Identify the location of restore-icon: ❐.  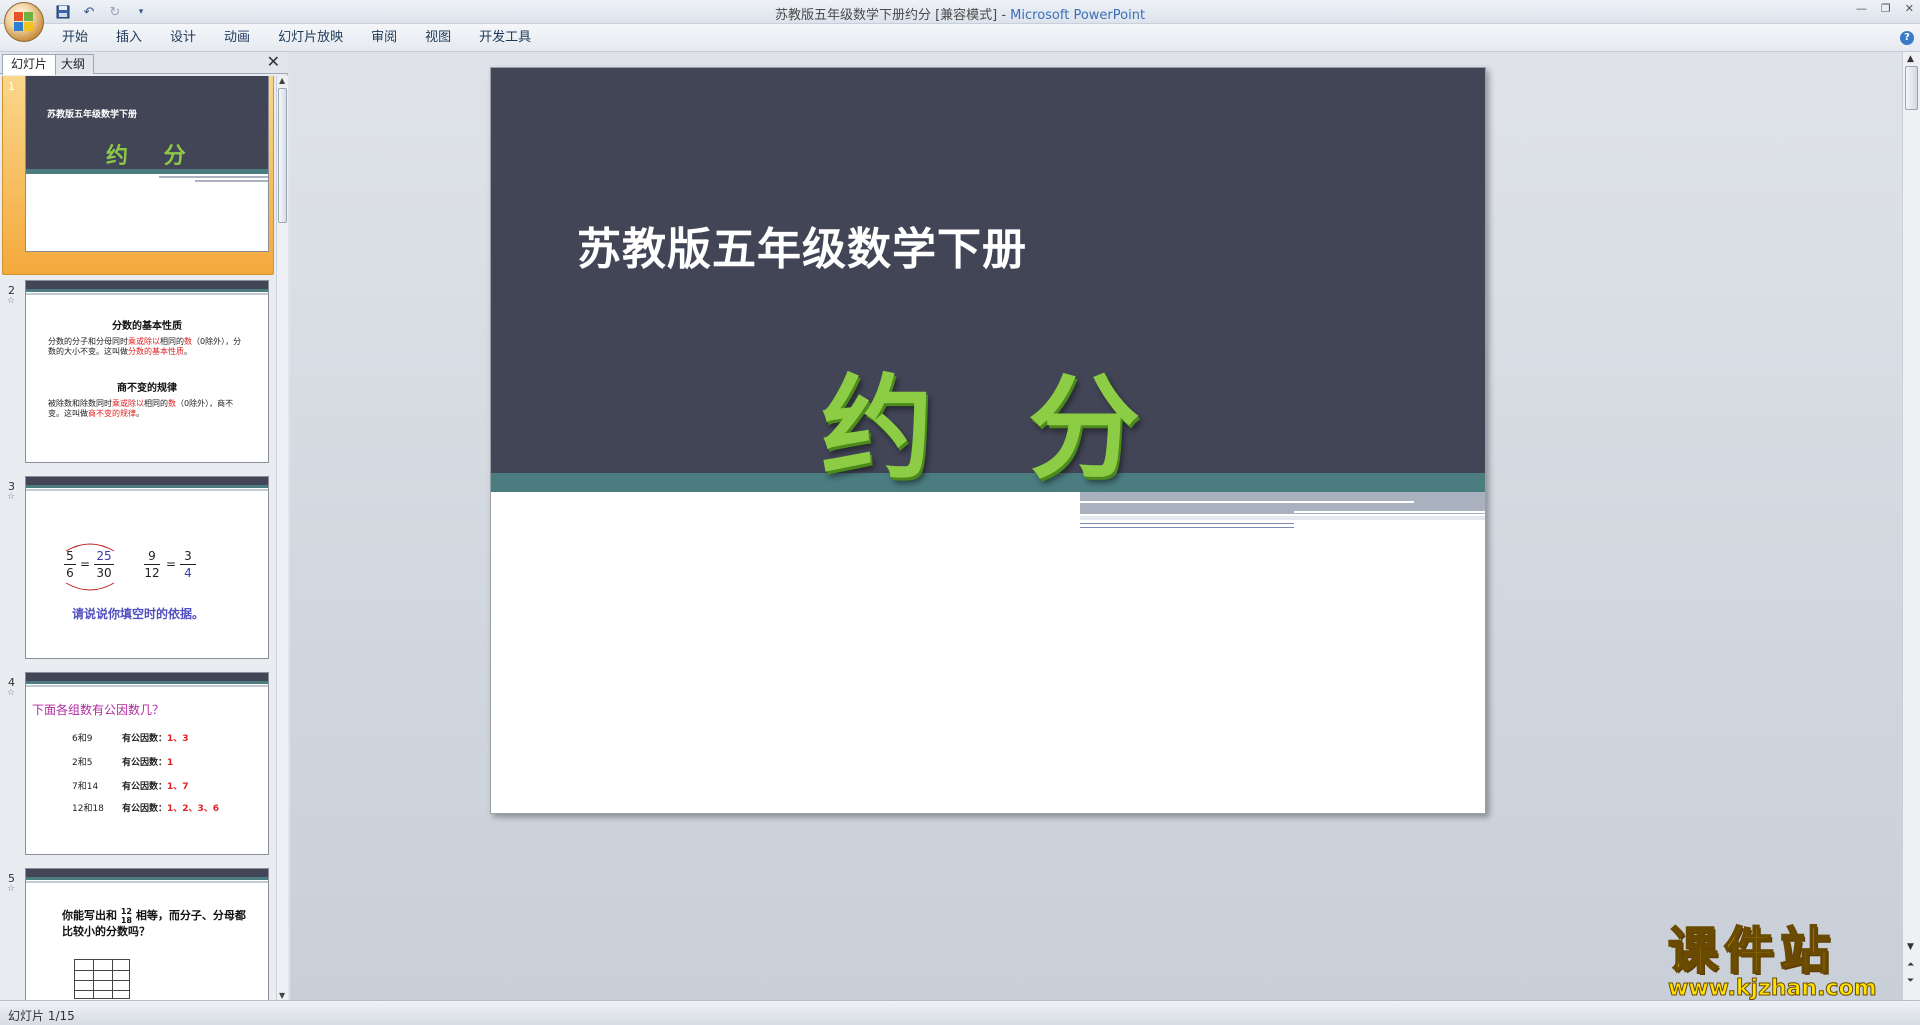
(1886, 8).